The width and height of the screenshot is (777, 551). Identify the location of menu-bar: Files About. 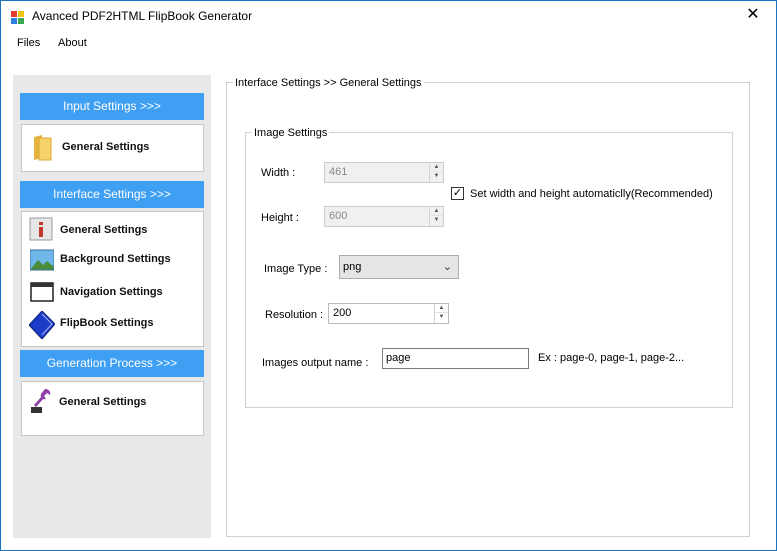
(388, 44).